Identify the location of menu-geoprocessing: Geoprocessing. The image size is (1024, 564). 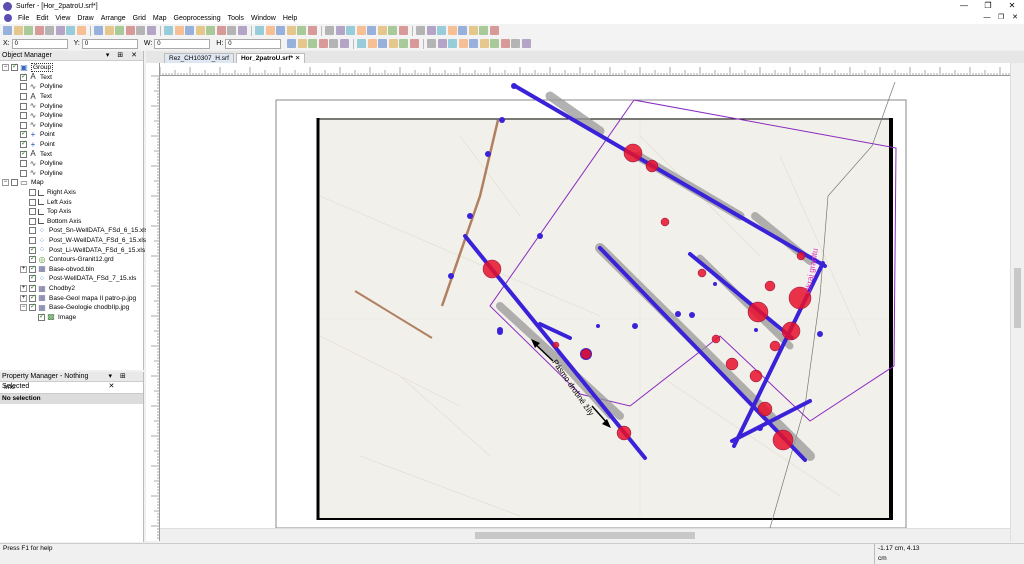
(197, 18).